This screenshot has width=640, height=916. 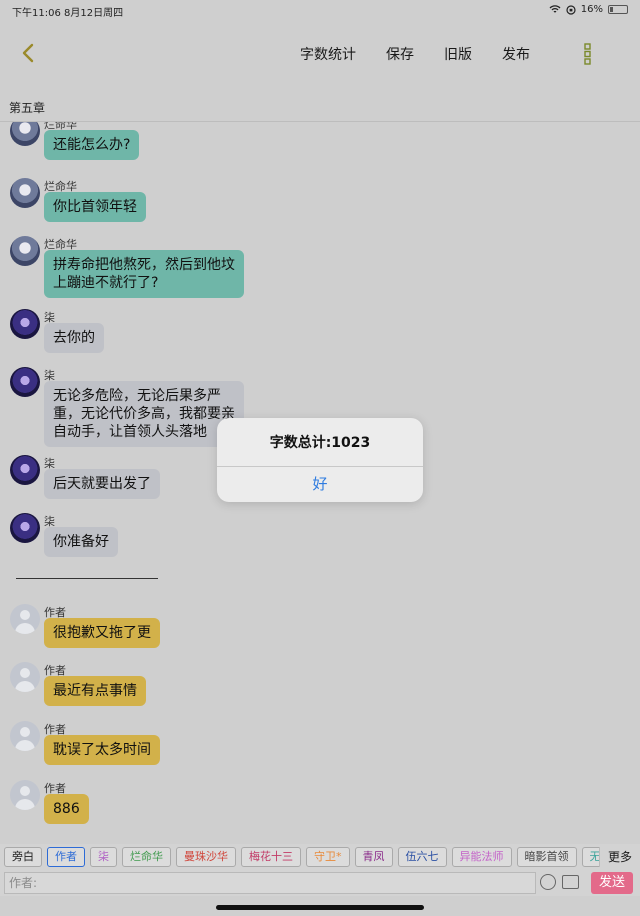 What do you see at coordinates (320, 10) in the screenshot?
I see `status-bar: 下午11:06 8月12日周四 16%` at bounding box center [320, 10].